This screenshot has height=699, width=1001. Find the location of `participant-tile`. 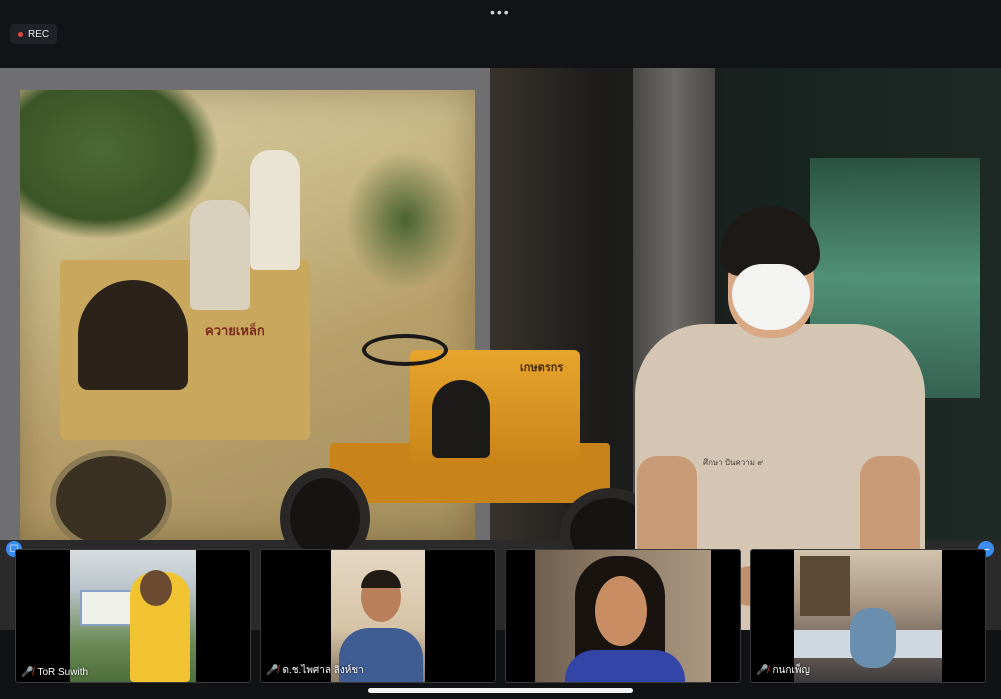

participant-tile is located at coordinates (623, 616).